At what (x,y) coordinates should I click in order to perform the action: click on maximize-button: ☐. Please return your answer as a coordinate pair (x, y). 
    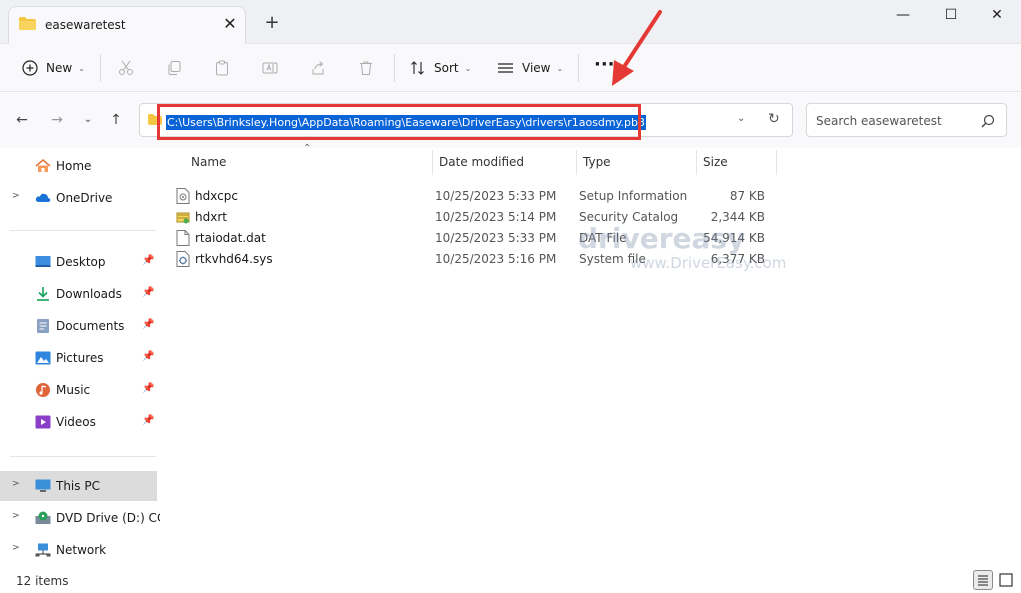
    Looking at the image, I should click on (951, 15).